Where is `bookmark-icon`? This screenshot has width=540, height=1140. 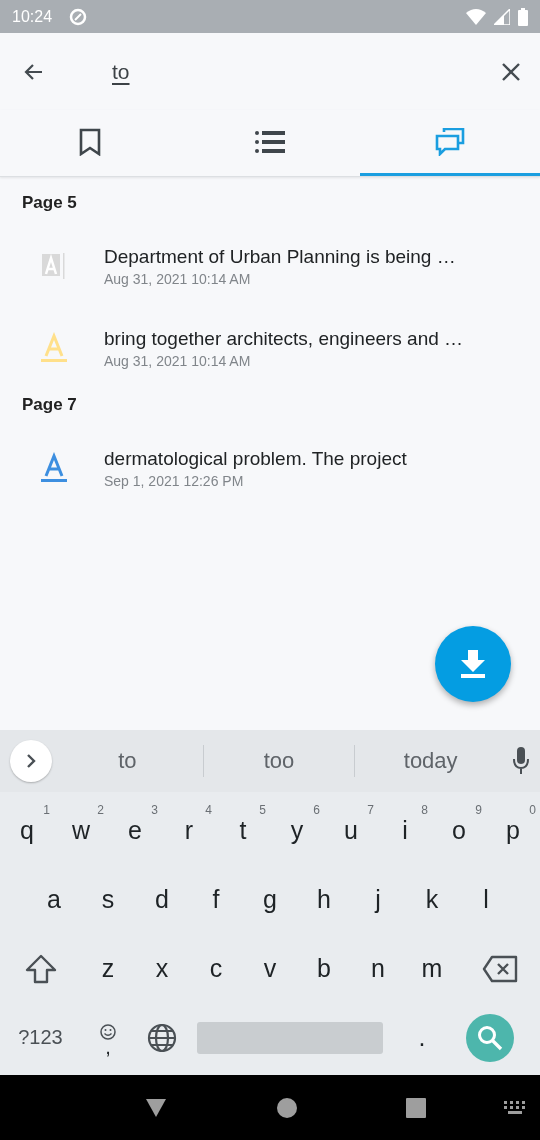
bookmark-icon is located at coordinates (90, 141).